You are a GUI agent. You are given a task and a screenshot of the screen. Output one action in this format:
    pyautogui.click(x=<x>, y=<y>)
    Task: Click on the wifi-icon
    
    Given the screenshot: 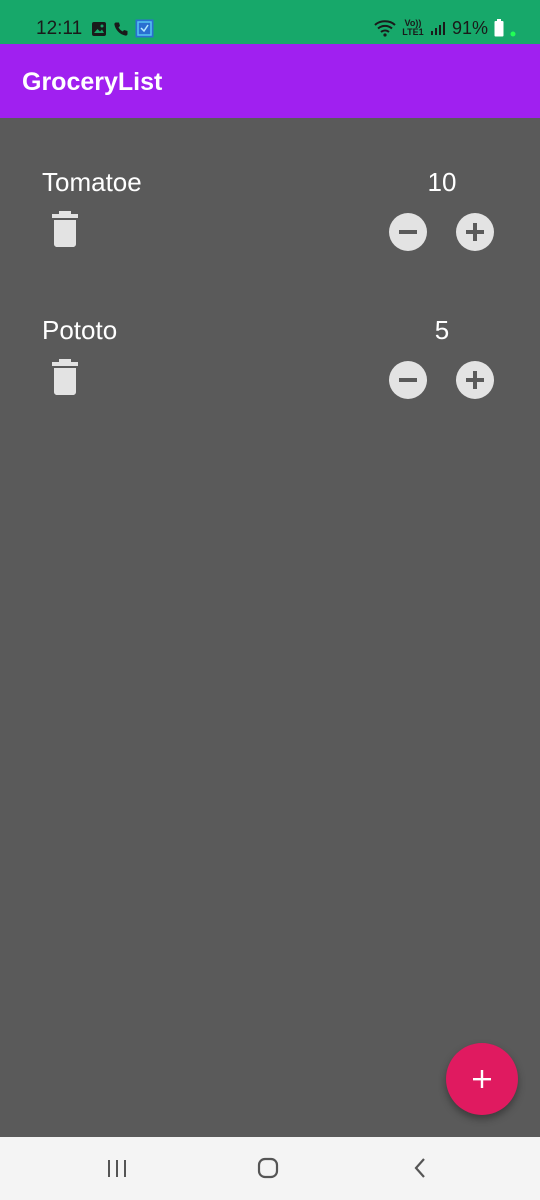 What is the action you would take?
    pyautogui.click(x=385, y=28)
    